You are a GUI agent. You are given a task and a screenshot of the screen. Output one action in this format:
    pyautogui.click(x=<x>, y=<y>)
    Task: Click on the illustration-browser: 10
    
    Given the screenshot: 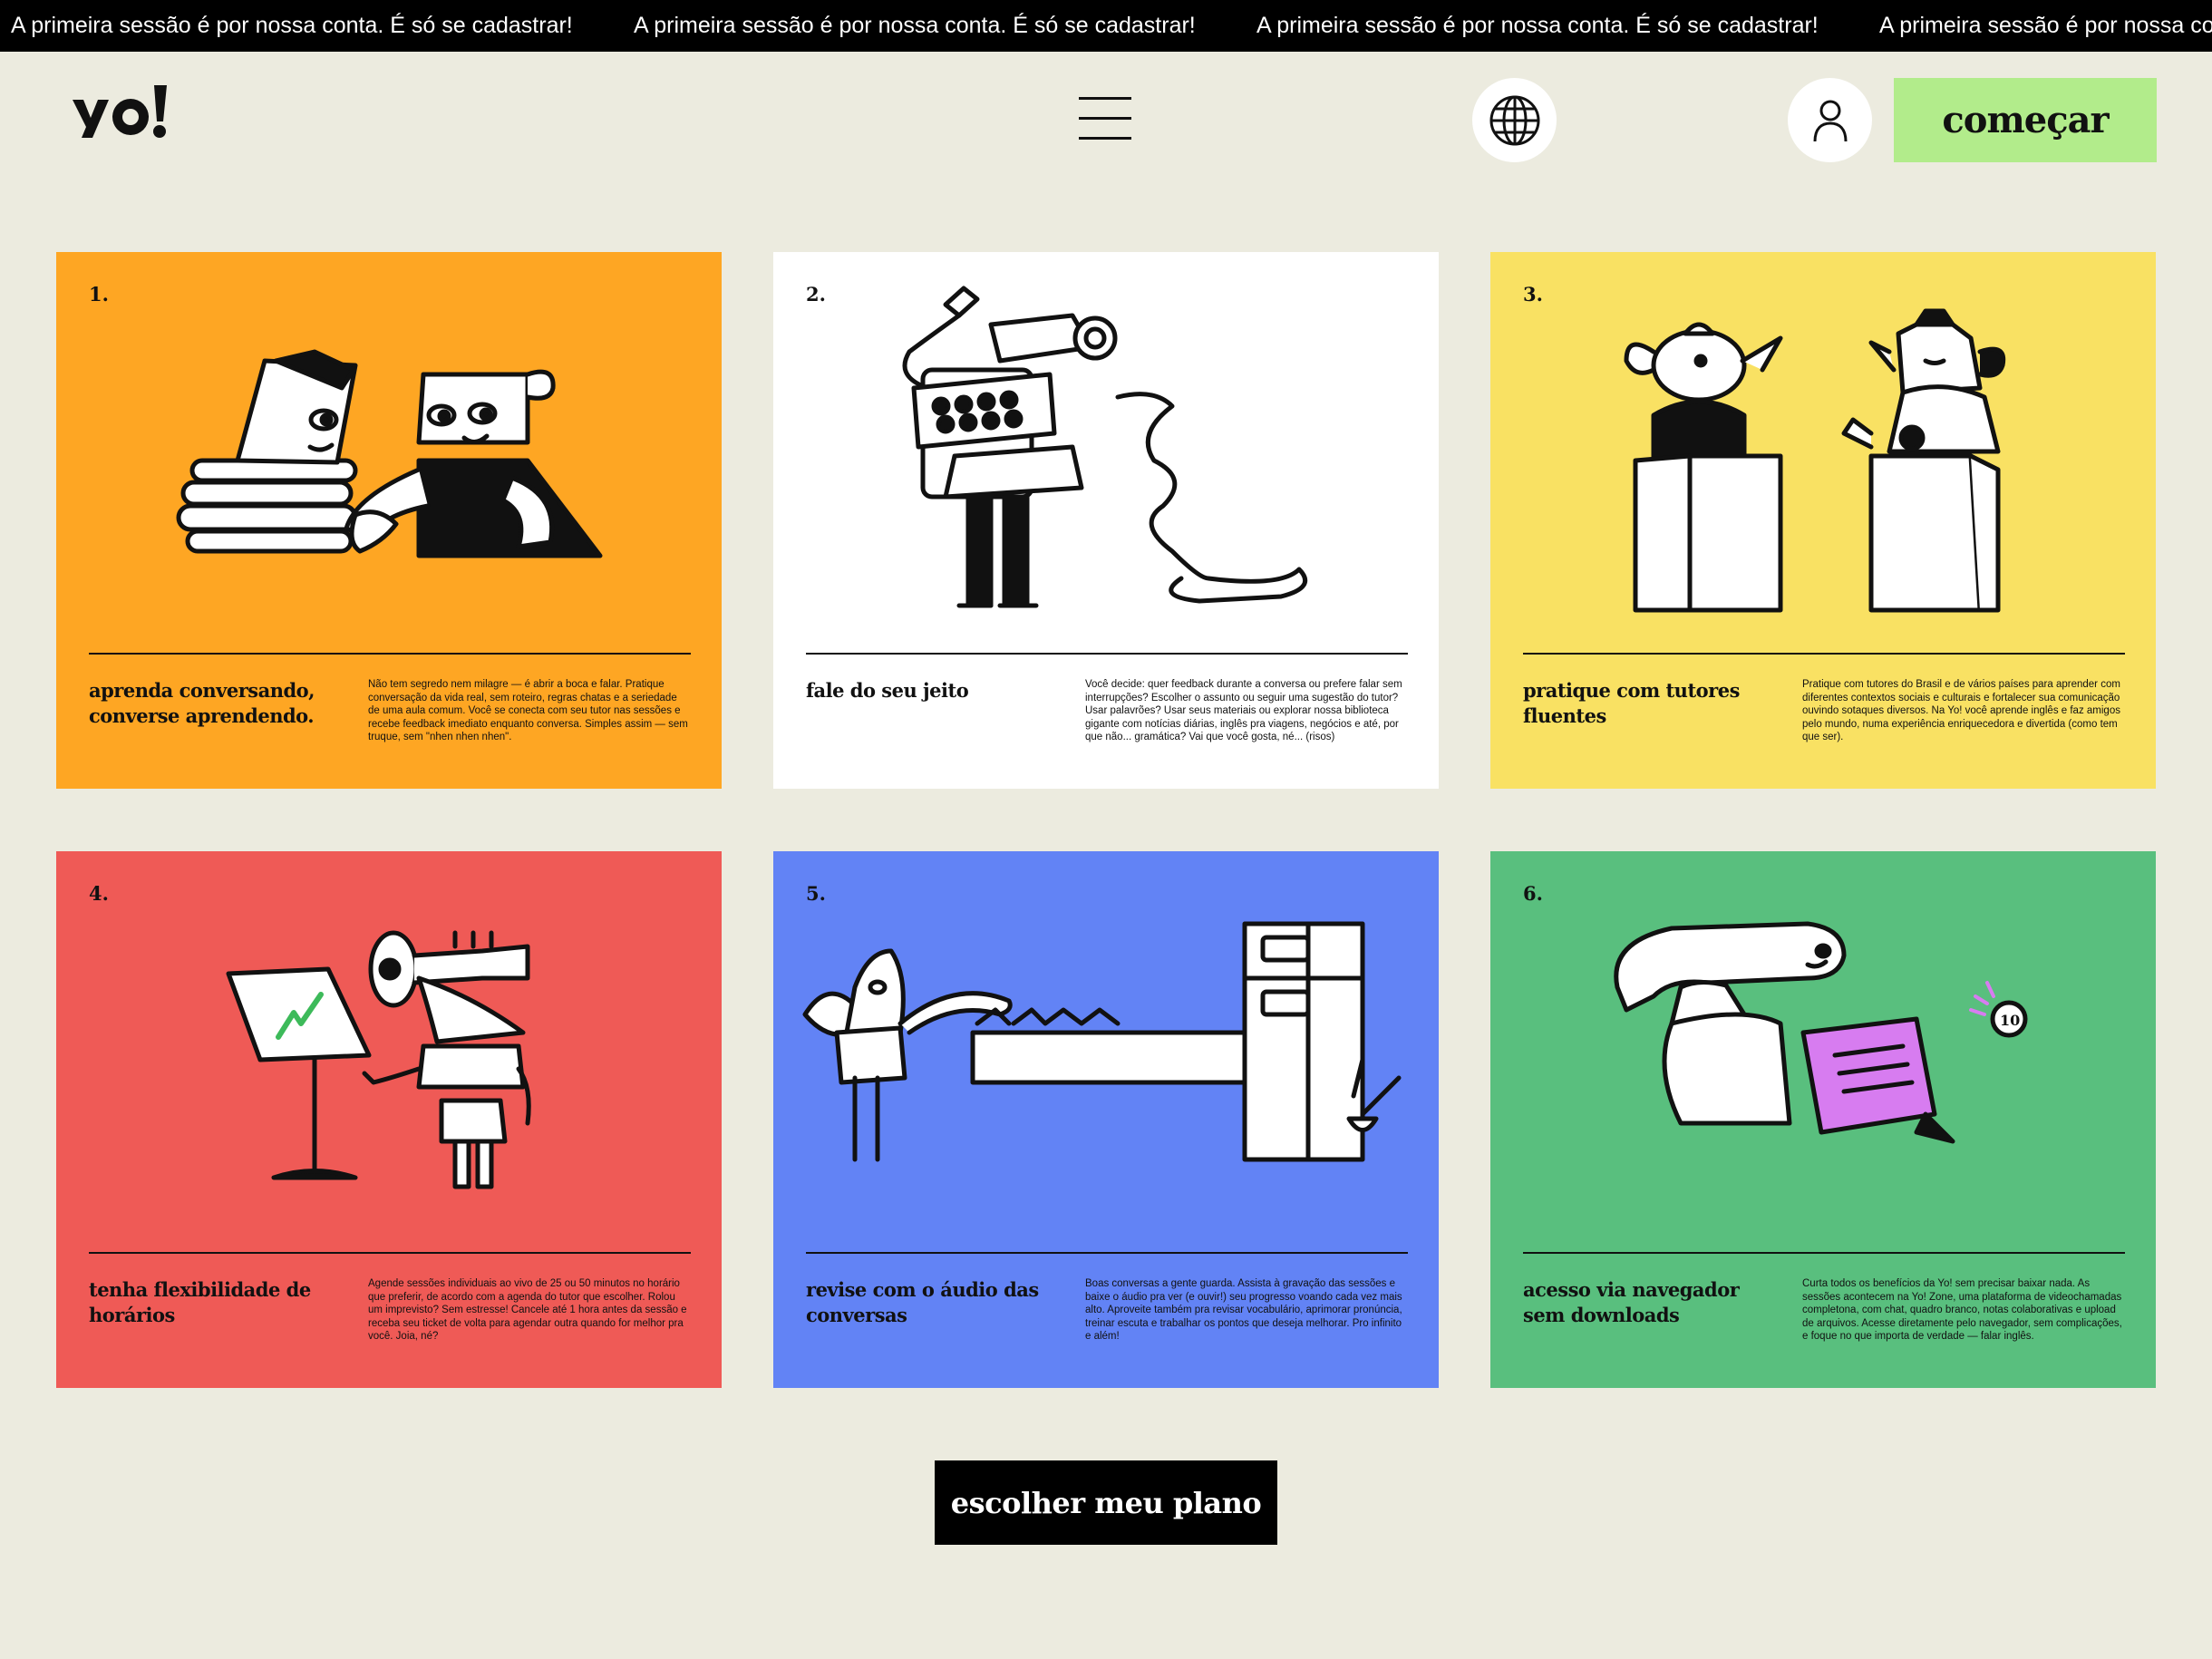 What is the action you would take?
    pyautogui.click(x=1823, y=1050)
    